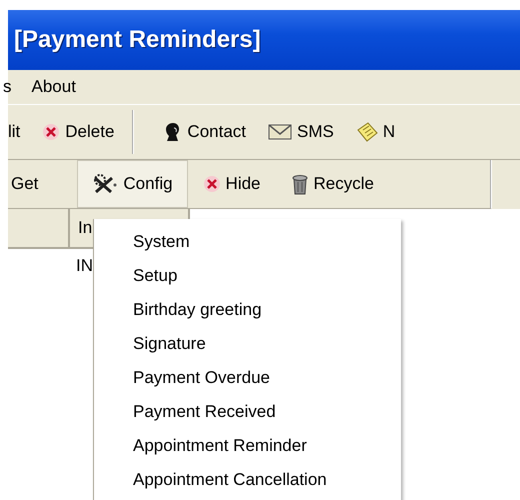 This screenshot has width=520, height=500. I want to click on toolbar-button: Config, so click(132, 184).